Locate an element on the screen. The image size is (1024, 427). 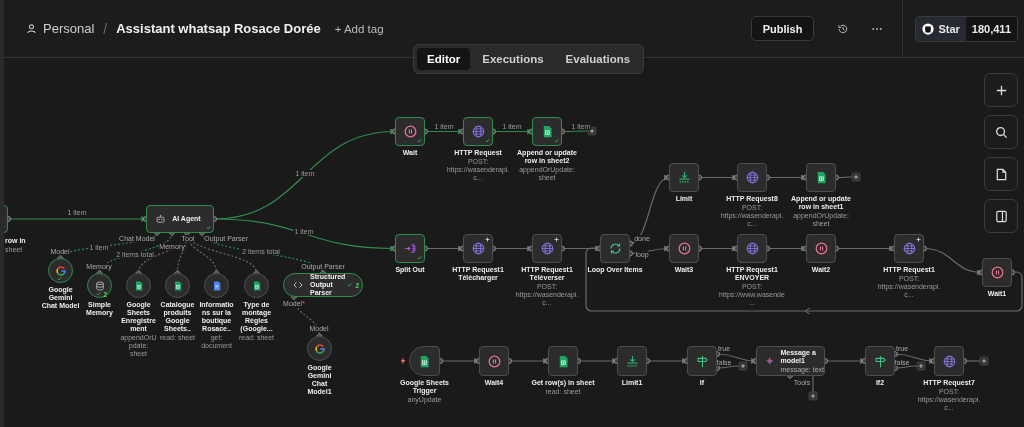
add-tag-button: + Add tag is located at coordinates (359, 28).